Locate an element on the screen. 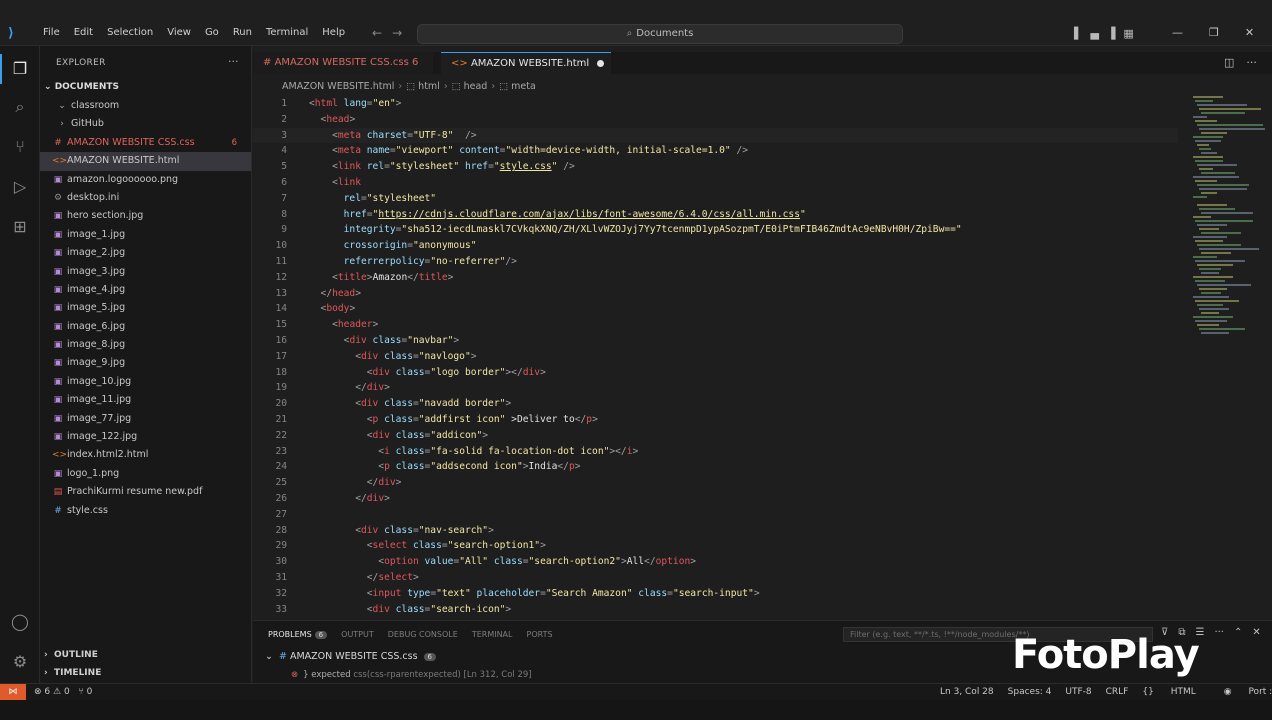 This screenshot has height=720, width=1272. breadcrumb-file: AMAZON WEBSITE.html is located at coordinates (338, 86).